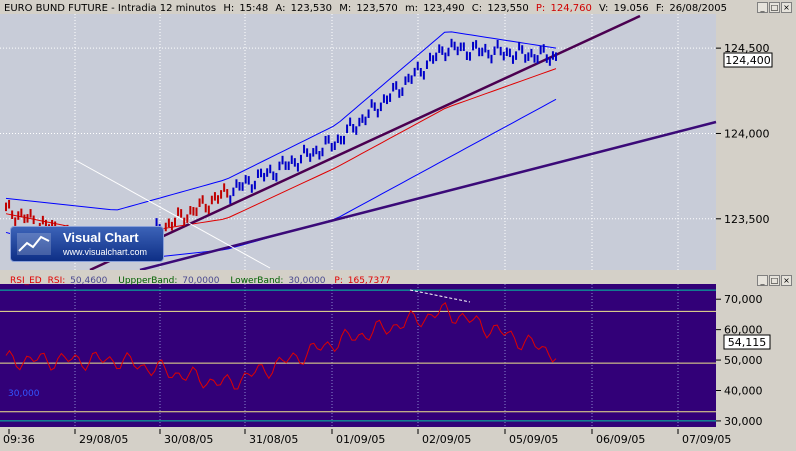  Describe the element at coordinates (706, 439) in the screenshot. I see `time-tick-label-8: 07/09/05` at that location.